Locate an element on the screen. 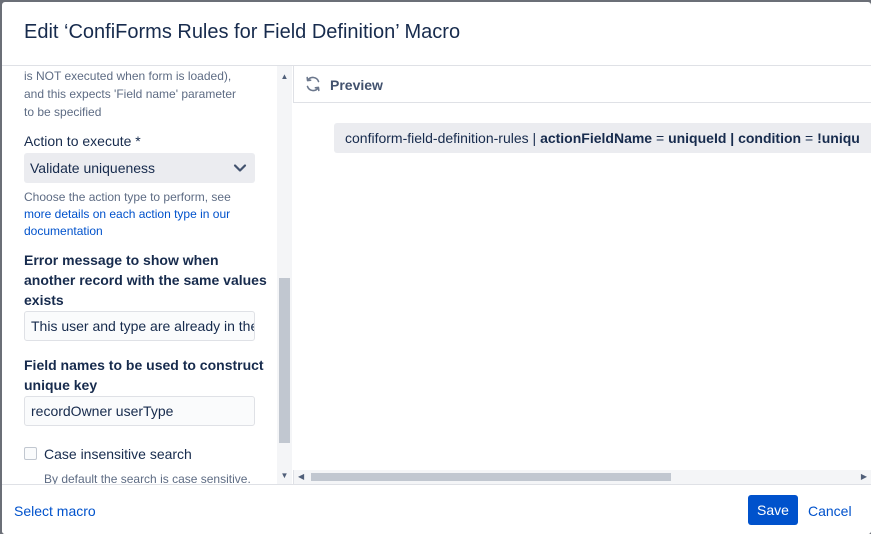 This screenshot has width=871, height=534. action-to-execute-select: Validate uniqueness is located at coordinates (139, 168).